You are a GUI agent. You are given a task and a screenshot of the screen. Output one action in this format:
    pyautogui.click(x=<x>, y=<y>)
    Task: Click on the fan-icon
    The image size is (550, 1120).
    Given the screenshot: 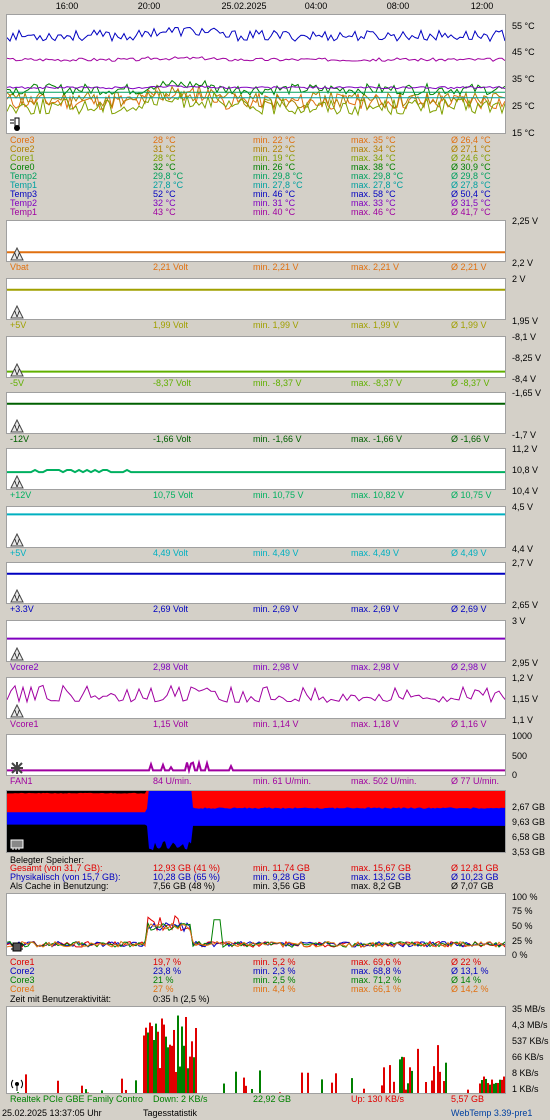 What is the action you would take?
    pyautogui.click(x=17, y=768)
    